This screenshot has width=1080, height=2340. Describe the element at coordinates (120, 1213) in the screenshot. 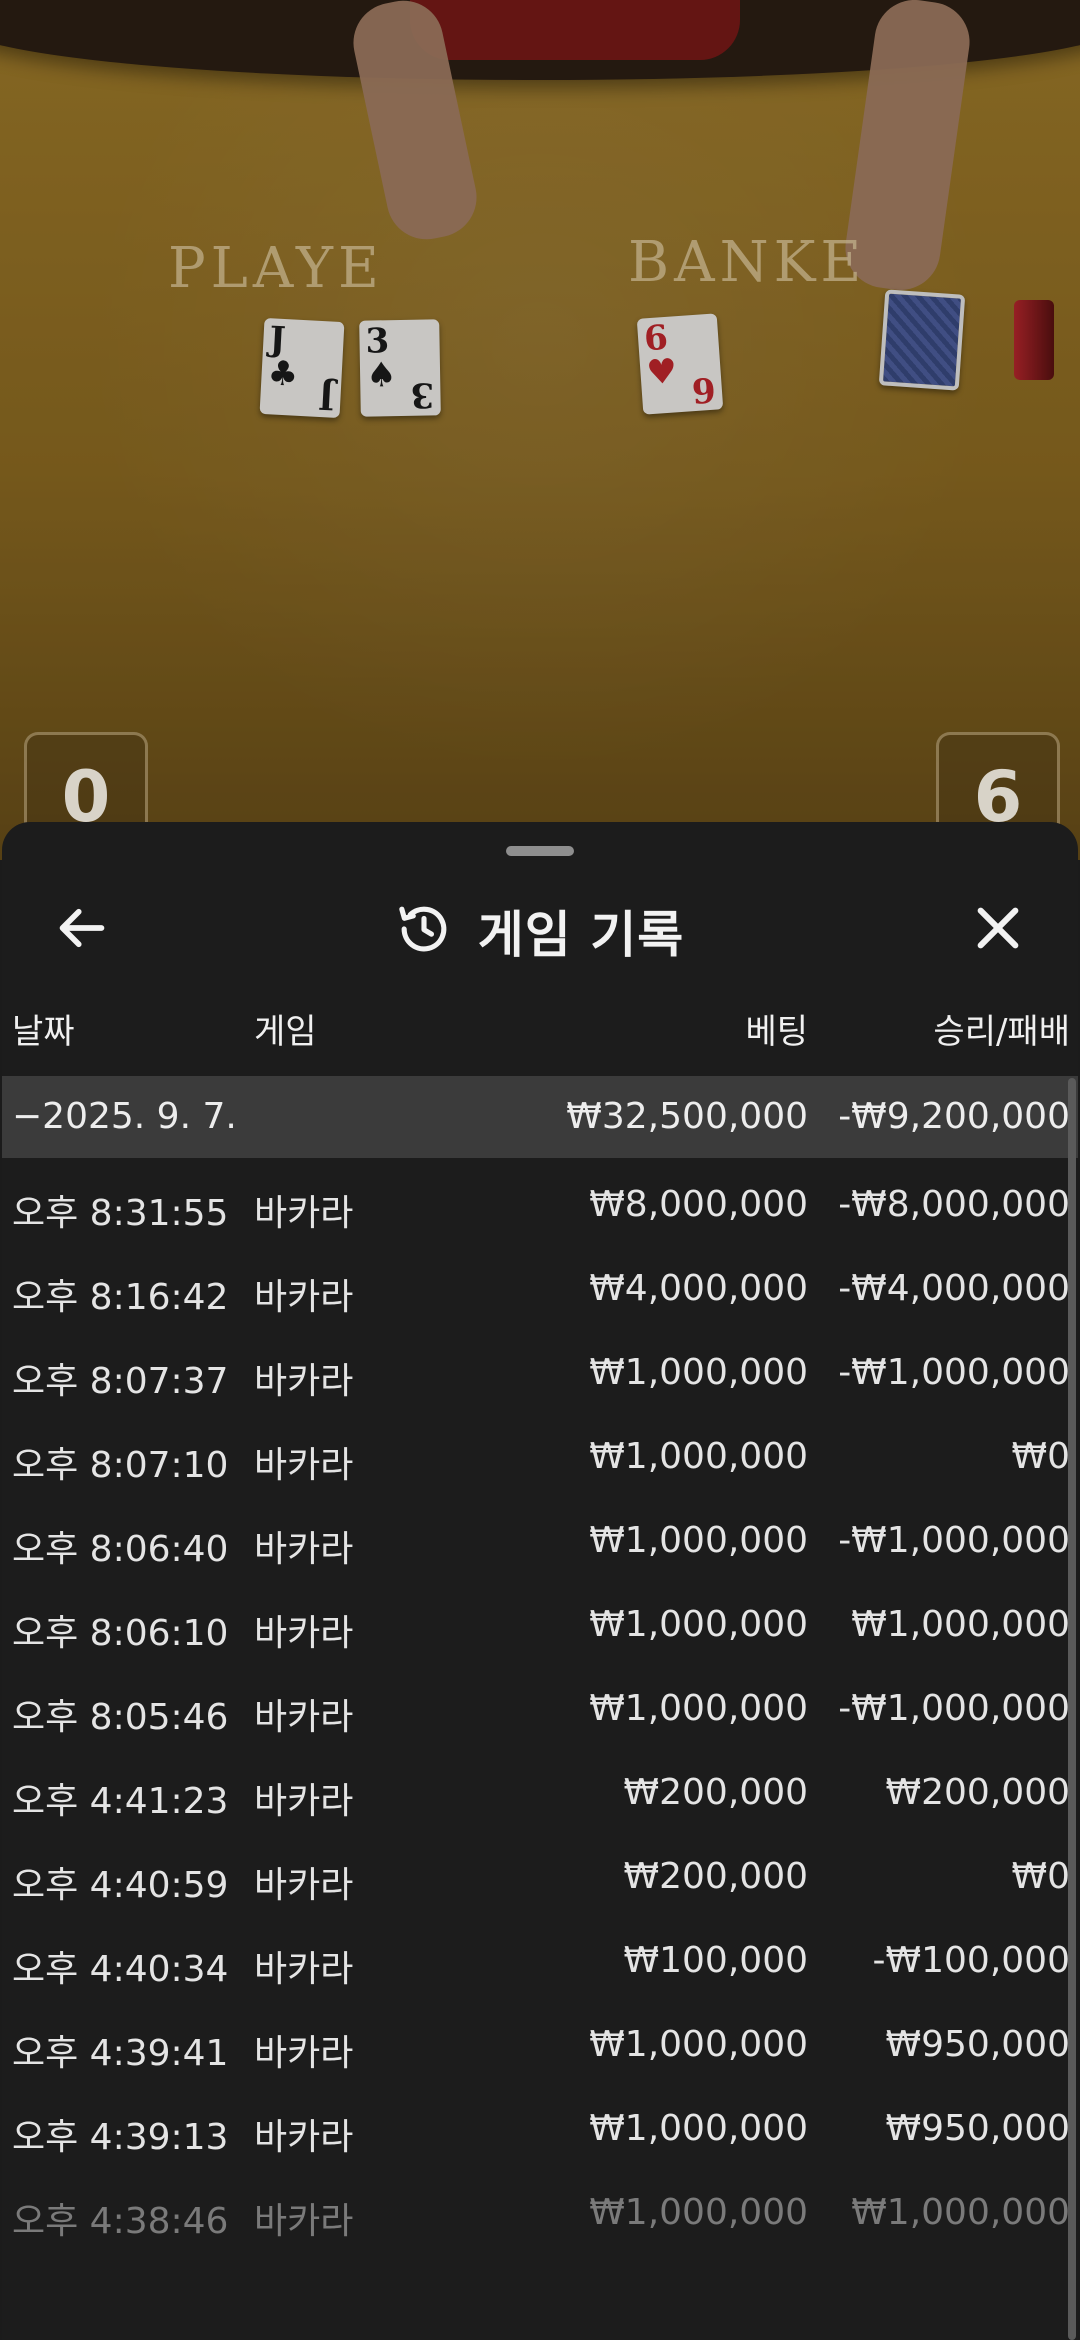

I see `row-time: 오후 8:31:55` at that location.